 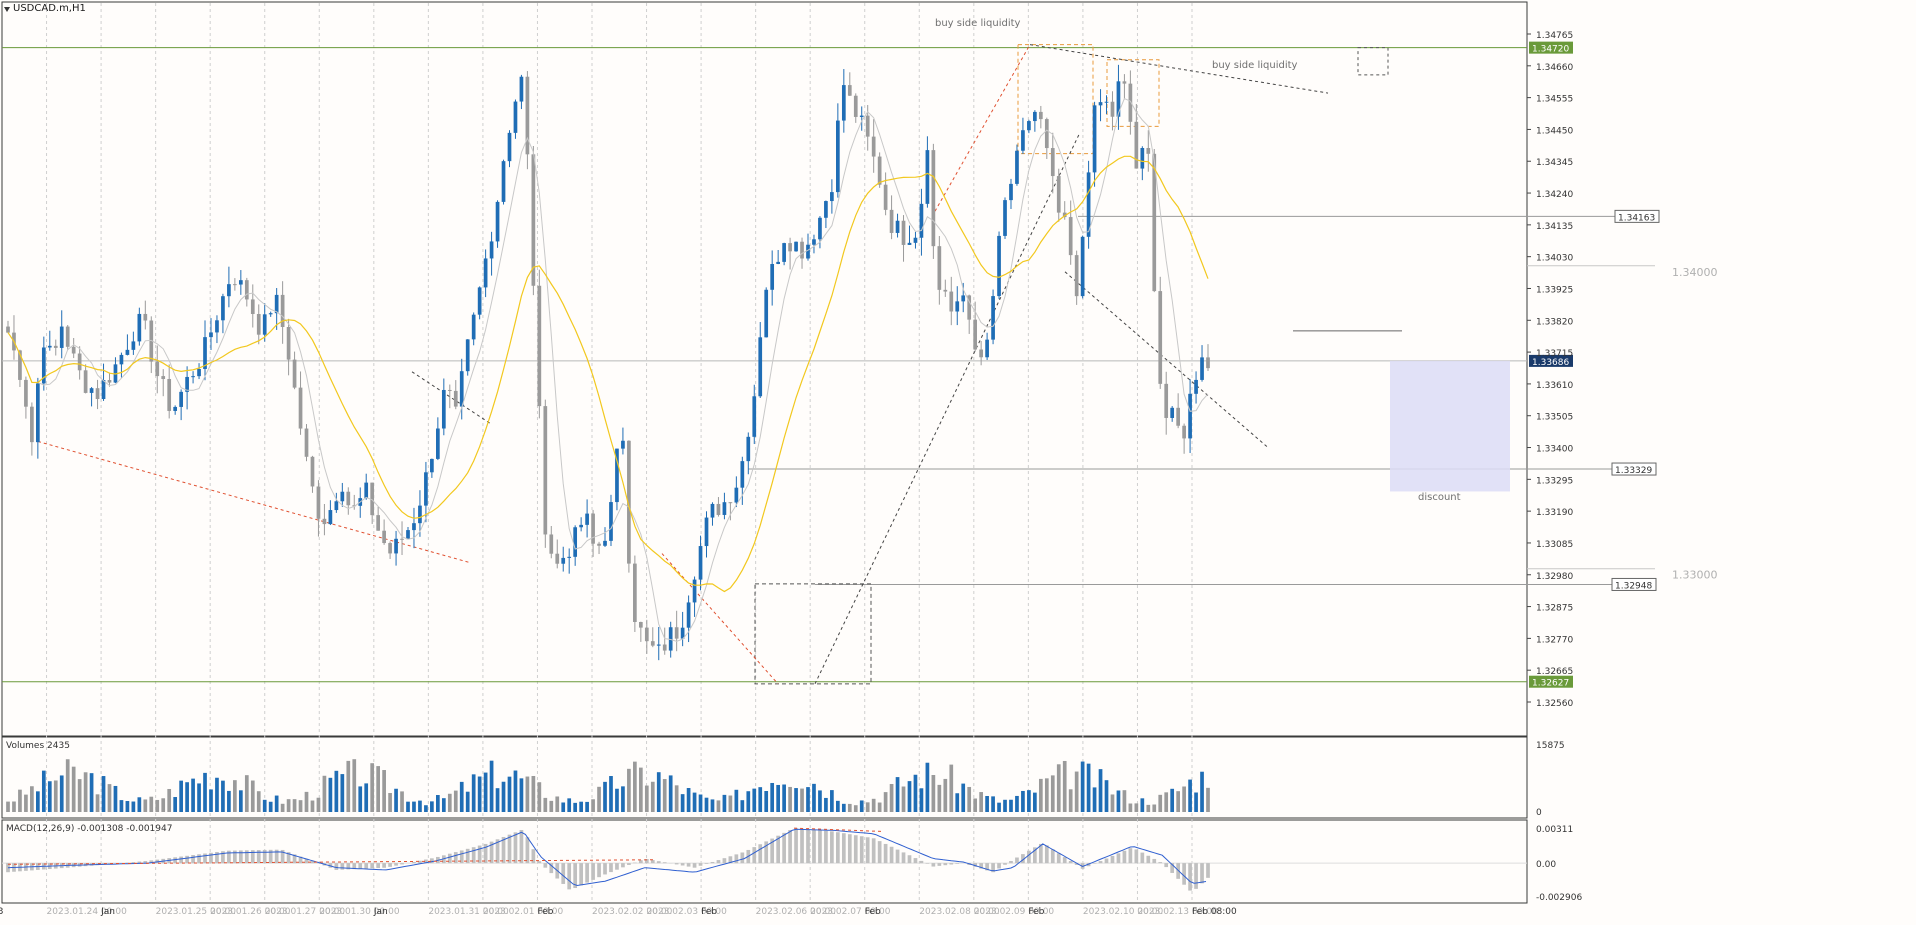 What do you see at coordinates (978, 23) in the screenshot?
I see `annotation-buy-side-liquidity: buy side liquidity` at bounding box center [978, 23].